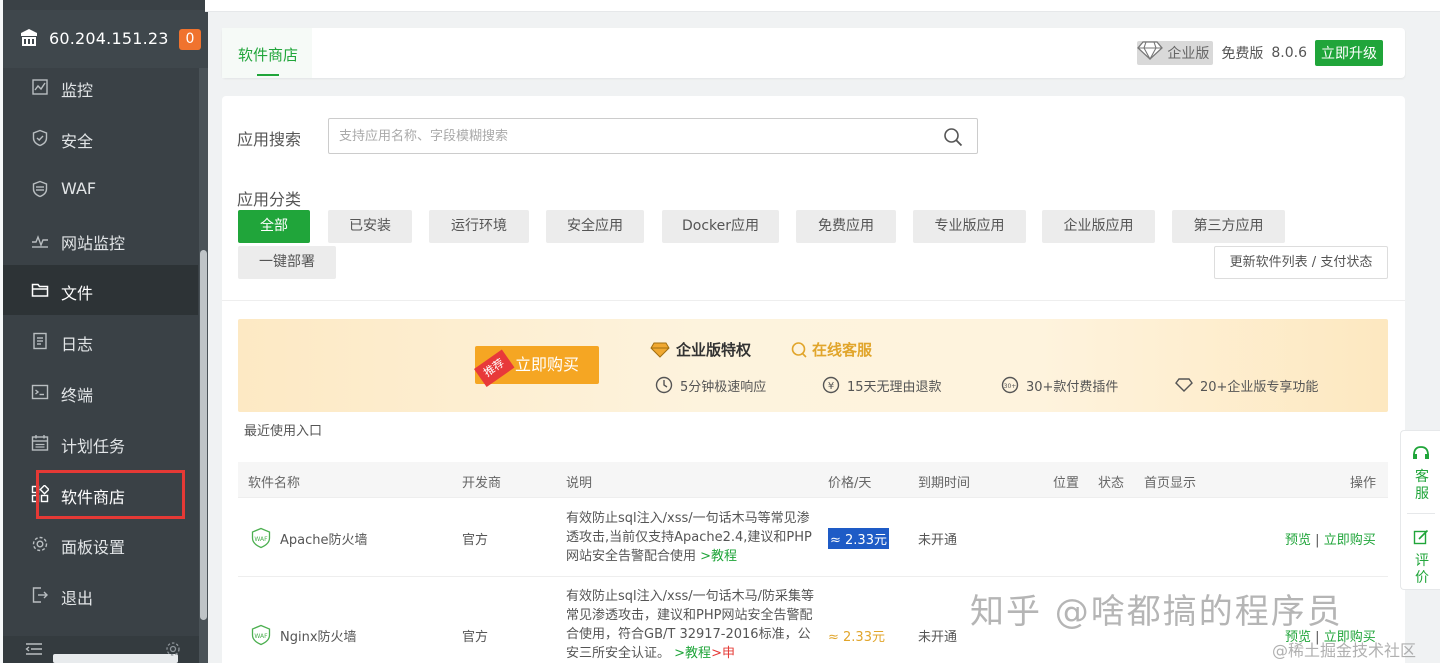 The height and width of the screenshot is (663, 1440). What do you see at coordinates (479, 226) in the screenshot?
I see `category-runtime: 运行环境` at bounding box center [479, 226].